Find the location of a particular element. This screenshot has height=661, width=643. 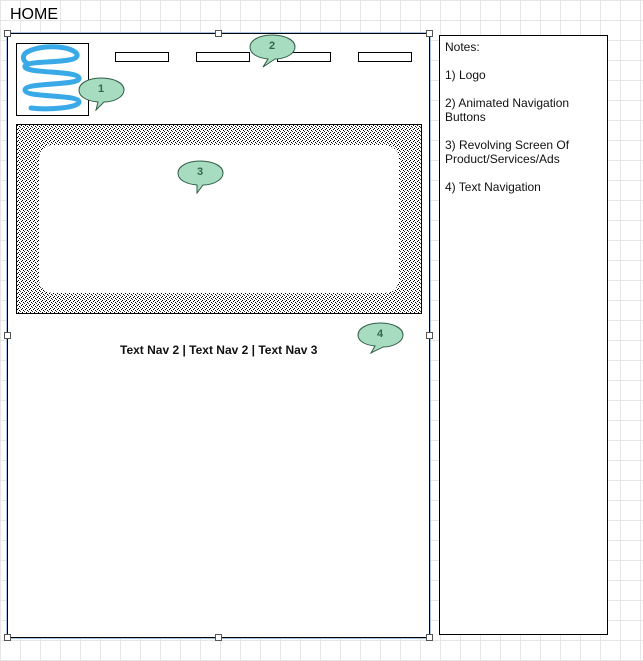

selection-handle-top-middle is located at coordinates (218, 33).